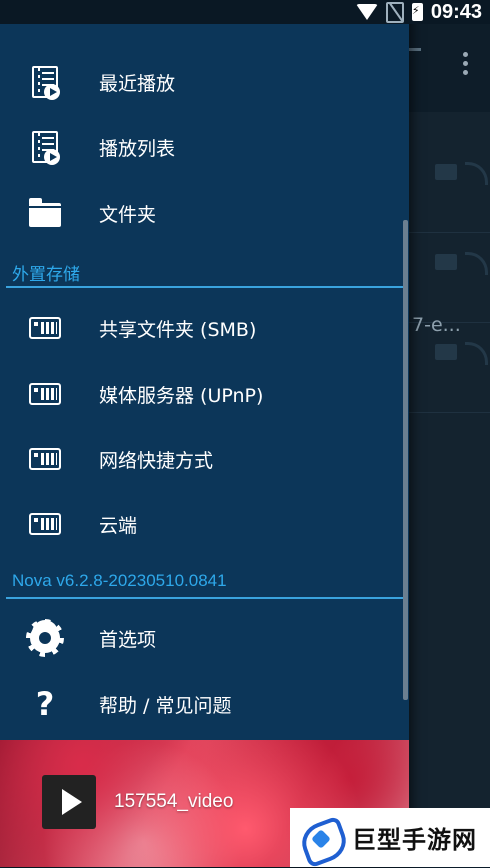  Describe the element at coordinates (119, 580) in the screenshot. I see `section-header-version: Nova v6.2.8-20230510.0841` at that location.